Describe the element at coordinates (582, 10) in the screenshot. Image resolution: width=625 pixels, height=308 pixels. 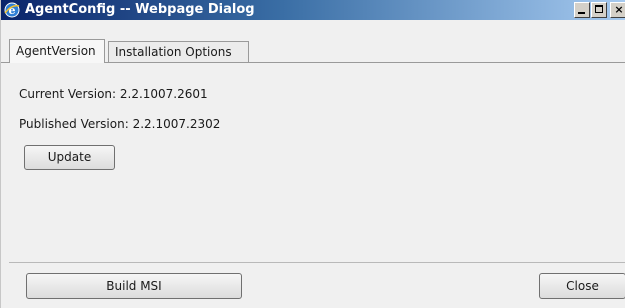
I see `minimize-button` at that location.